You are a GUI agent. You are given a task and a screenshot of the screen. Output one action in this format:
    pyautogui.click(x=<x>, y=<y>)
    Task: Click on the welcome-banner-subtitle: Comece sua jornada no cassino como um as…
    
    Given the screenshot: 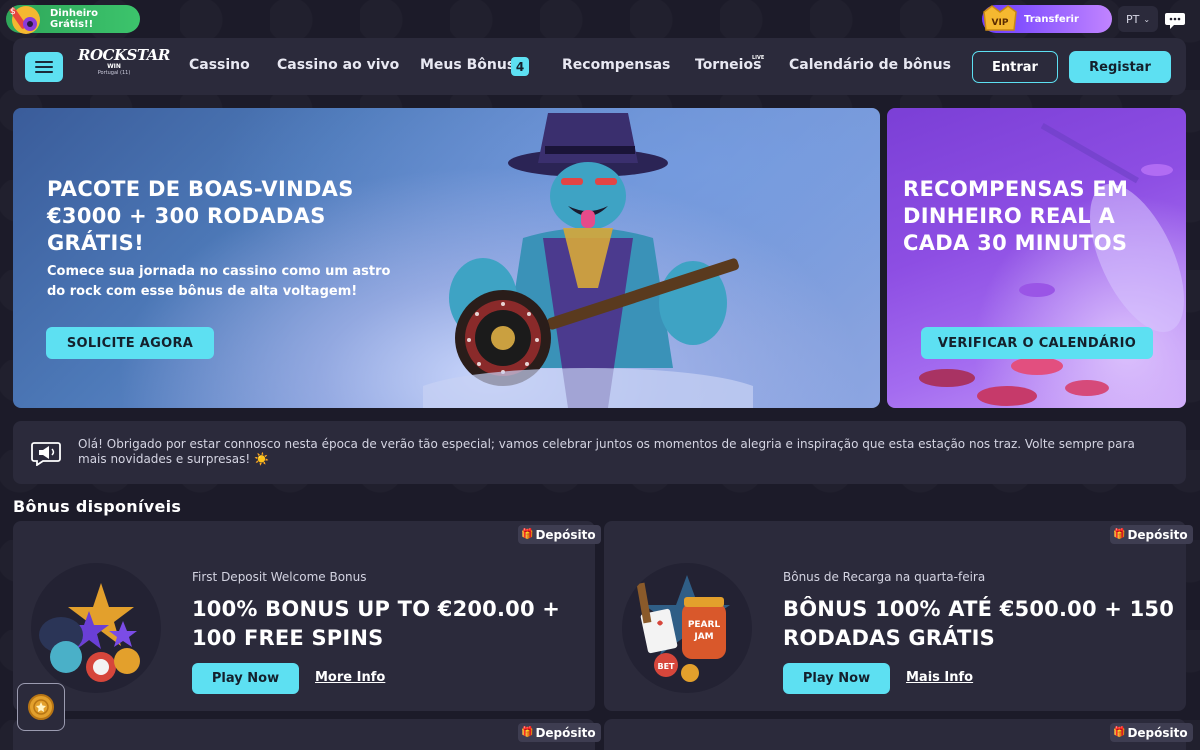 What is the action you would take?
    pyautogui.click(x=219, y=281)
    